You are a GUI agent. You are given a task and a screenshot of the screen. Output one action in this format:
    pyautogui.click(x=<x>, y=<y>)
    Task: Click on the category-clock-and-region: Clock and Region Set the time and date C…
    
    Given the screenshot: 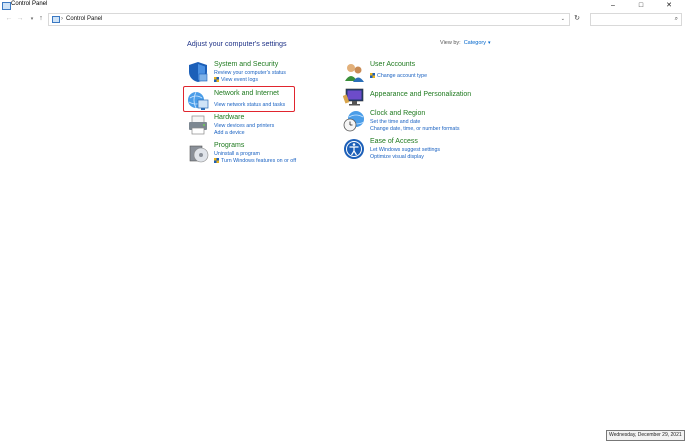 What is the action you would take?
    pyautogui.click(x=428, y=123)
    